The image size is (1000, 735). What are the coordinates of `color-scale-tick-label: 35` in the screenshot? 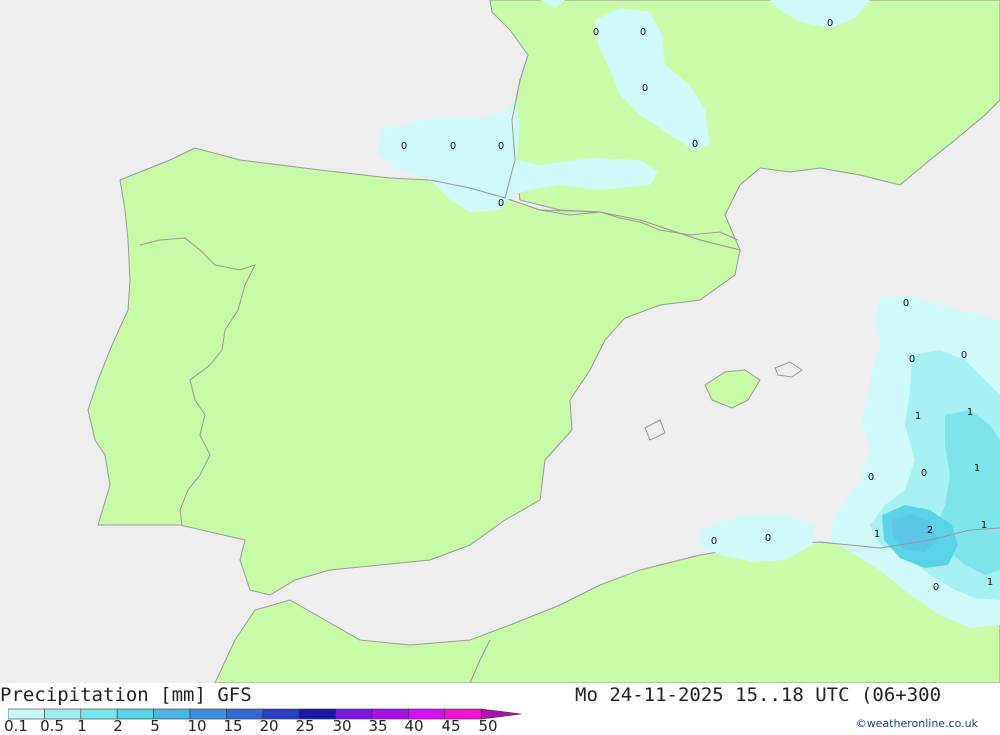 It's located at (378, 726).